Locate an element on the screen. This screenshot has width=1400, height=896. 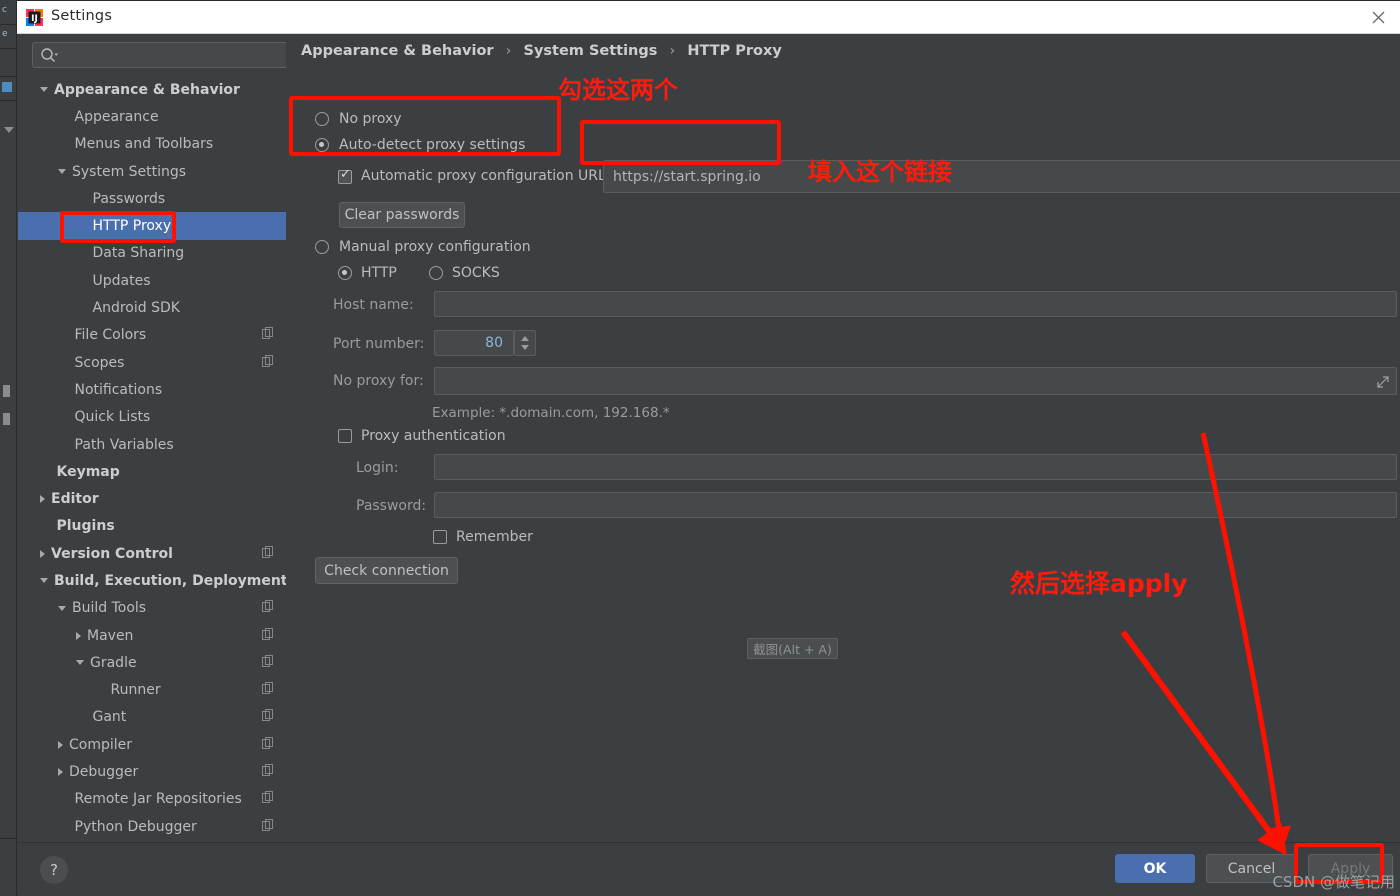
sidebar-item-runner: Runner is located at coordinates (152, 690).